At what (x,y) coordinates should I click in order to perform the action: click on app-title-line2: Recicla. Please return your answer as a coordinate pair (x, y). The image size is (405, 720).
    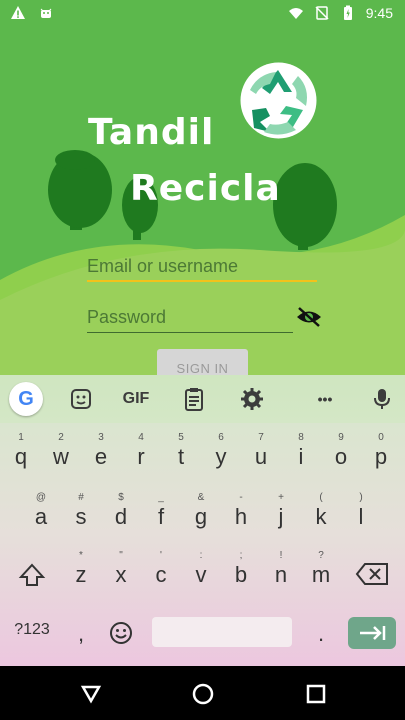
    Looking at the image, I should click on (205, 188).